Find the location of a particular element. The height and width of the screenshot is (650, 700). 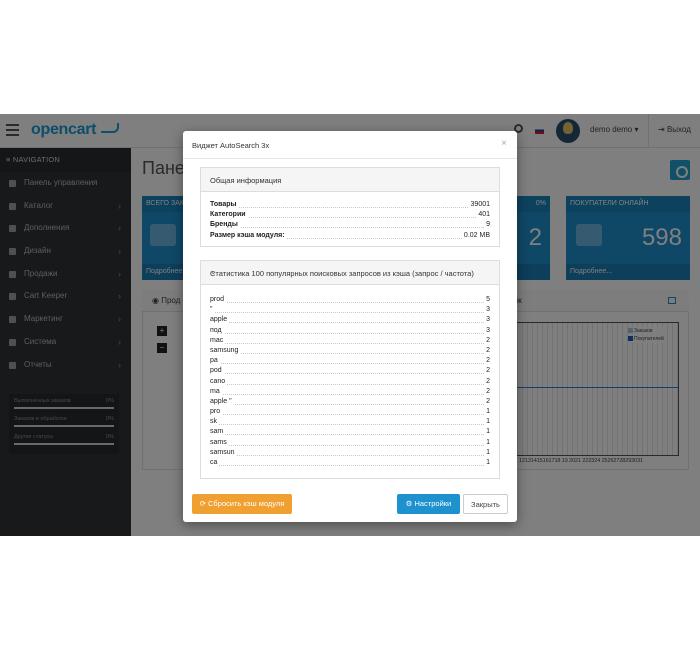

row-key: pa is located at coordinates (215, 361).